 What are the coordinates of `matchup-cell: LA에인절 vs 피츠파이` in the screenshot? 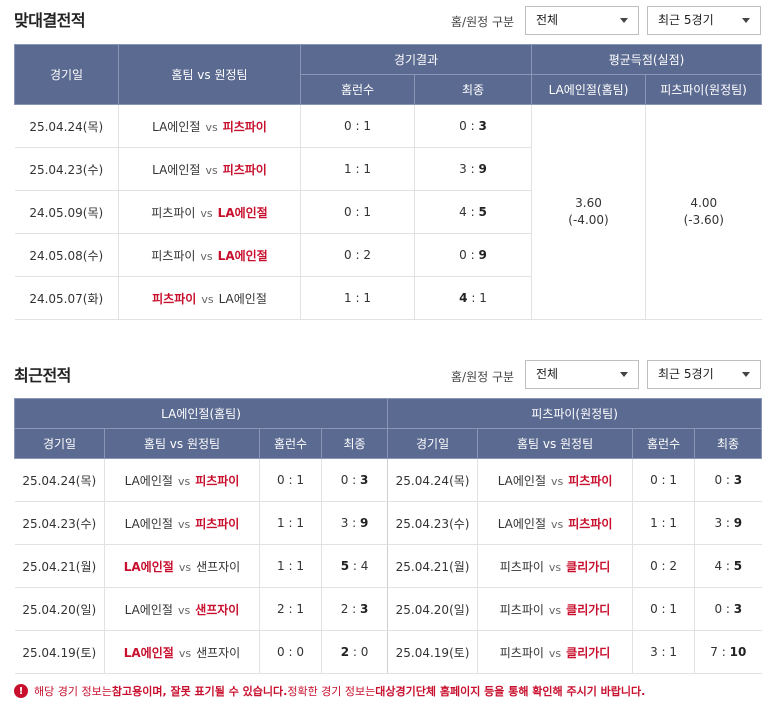 It's located at (182, 480).